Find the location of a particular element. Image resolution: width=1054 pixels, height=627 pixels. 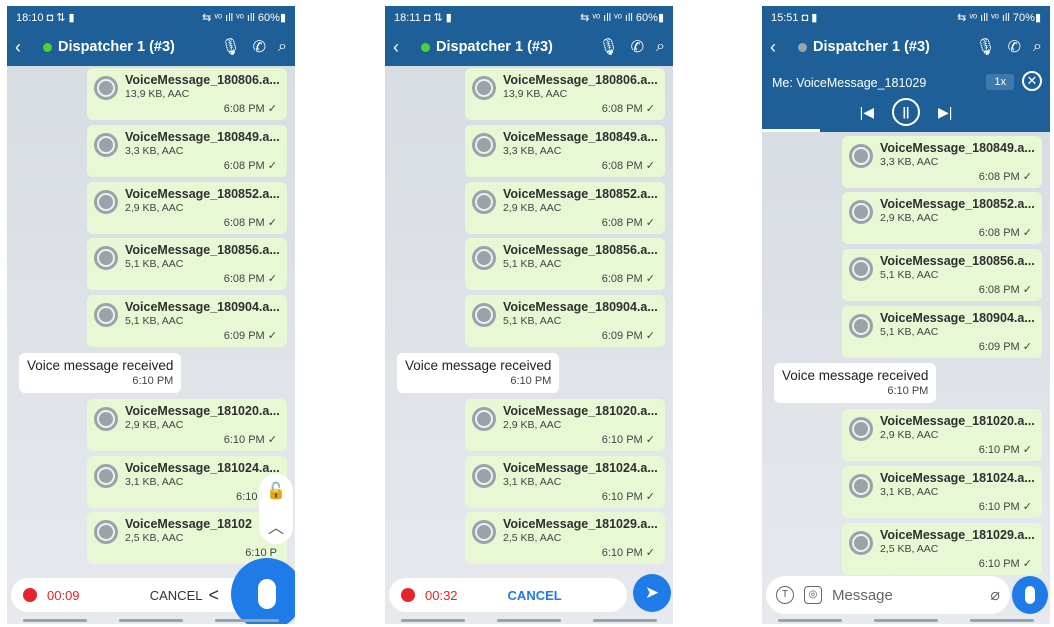

chat-title: Dispatcher 1 (#3) is located at coordinates (116, 47).